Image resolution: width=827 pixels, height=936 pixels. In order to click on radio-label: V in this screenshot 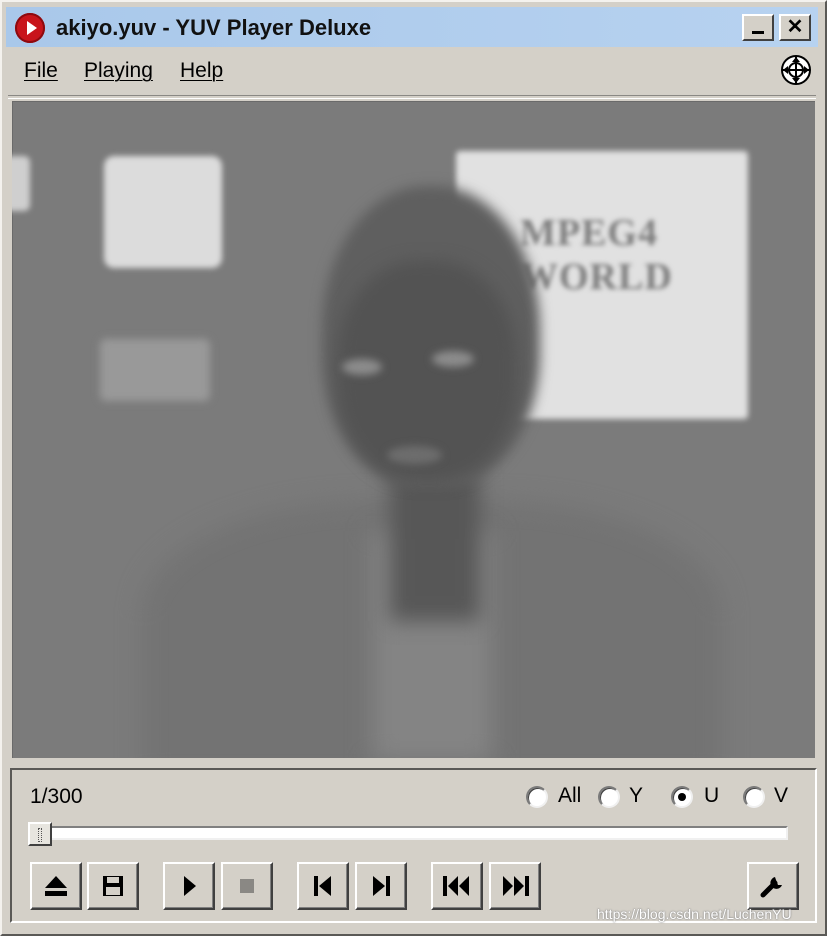, I will do `click(781, 795)`.